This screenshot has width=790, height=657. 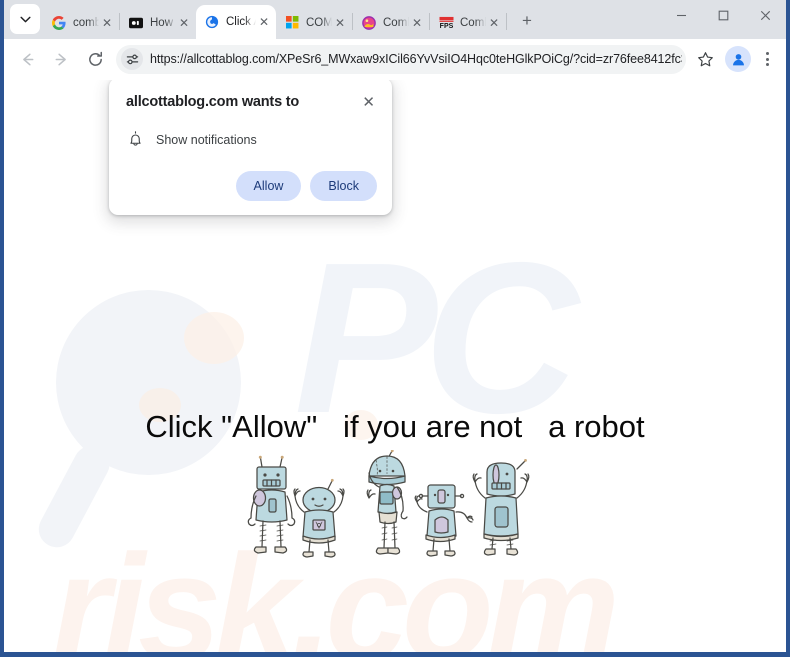 I want to click on forward-button, so click(x=61, y=59).